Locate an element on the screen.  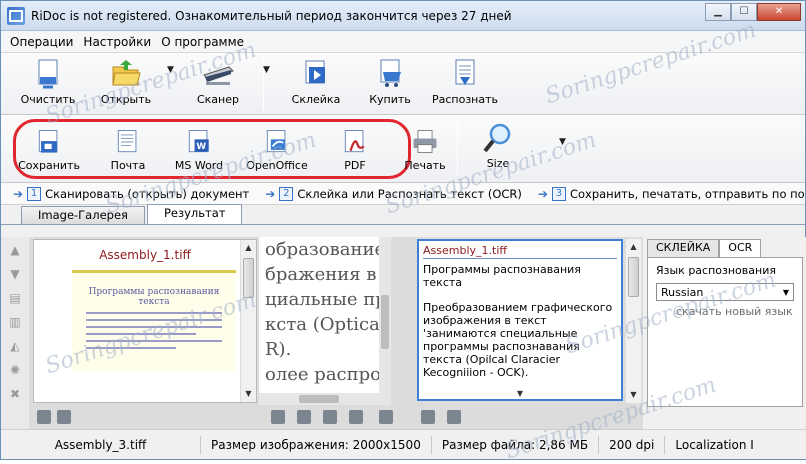
chevron-down-icon: ▼ is located at coordinates (785, 292).